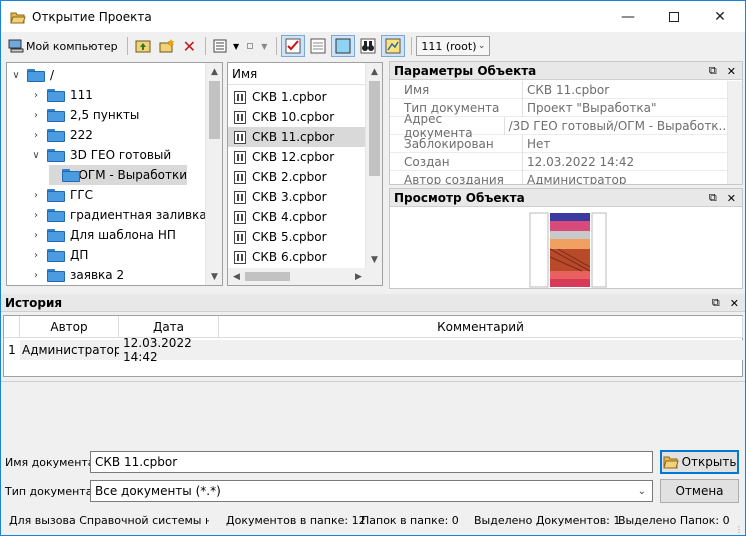 This screenshot has height=536, width=746. Describe the element at coordinates (298, 237) in the screenshot. I see `file-item: СКВ 5.cpbor` at that location.